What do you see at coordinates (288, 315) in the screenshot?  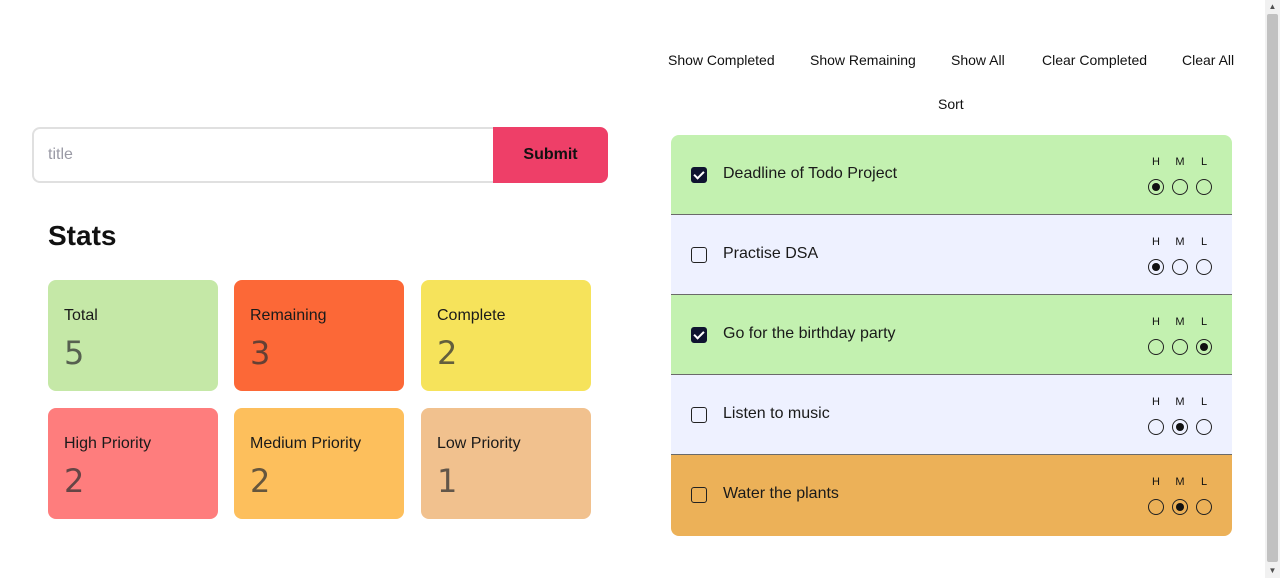 I see `stat-label: Remaining` at bounding box center [288, 315].